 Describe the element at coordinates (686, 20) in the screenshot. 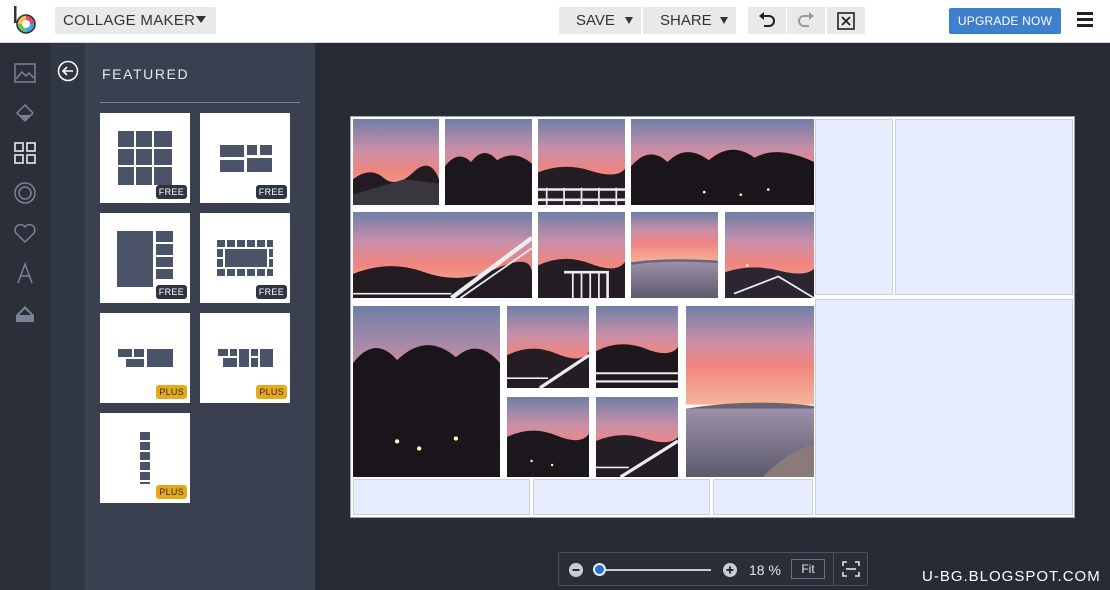

I see `share-label: SHARE` at that location.